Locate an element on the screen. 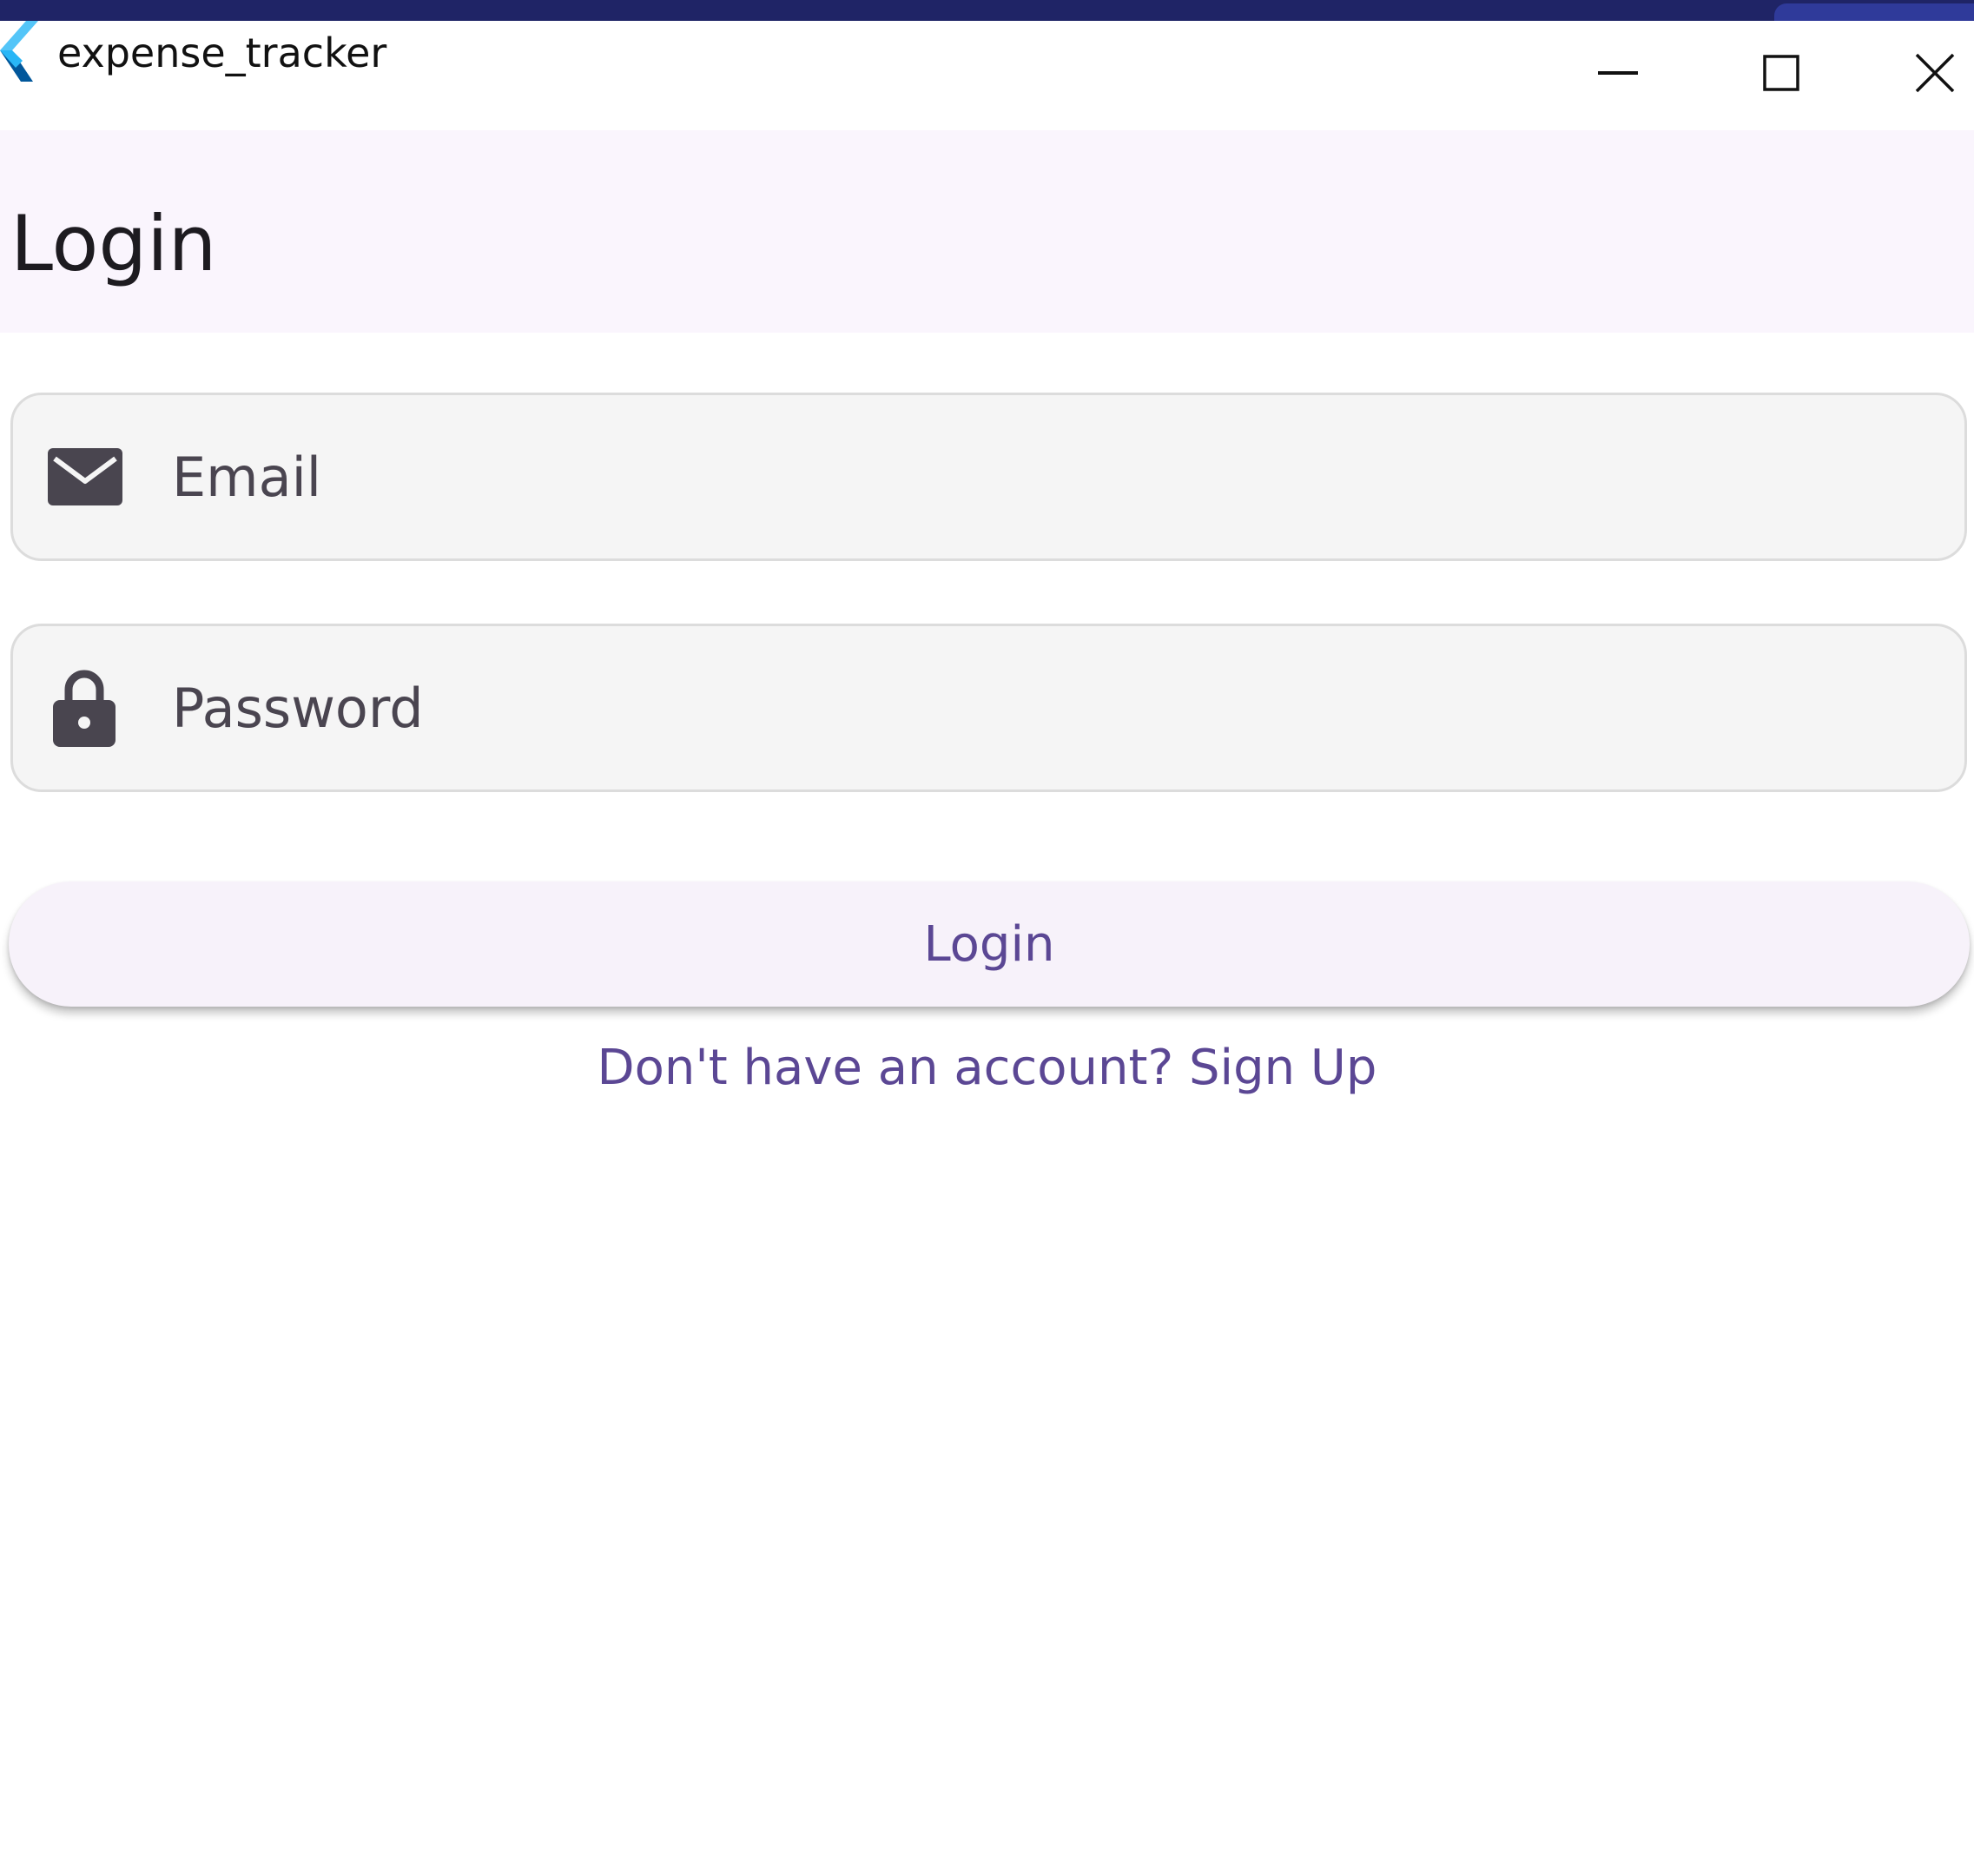  maximize-icon is located at coordinates (1781, 73).